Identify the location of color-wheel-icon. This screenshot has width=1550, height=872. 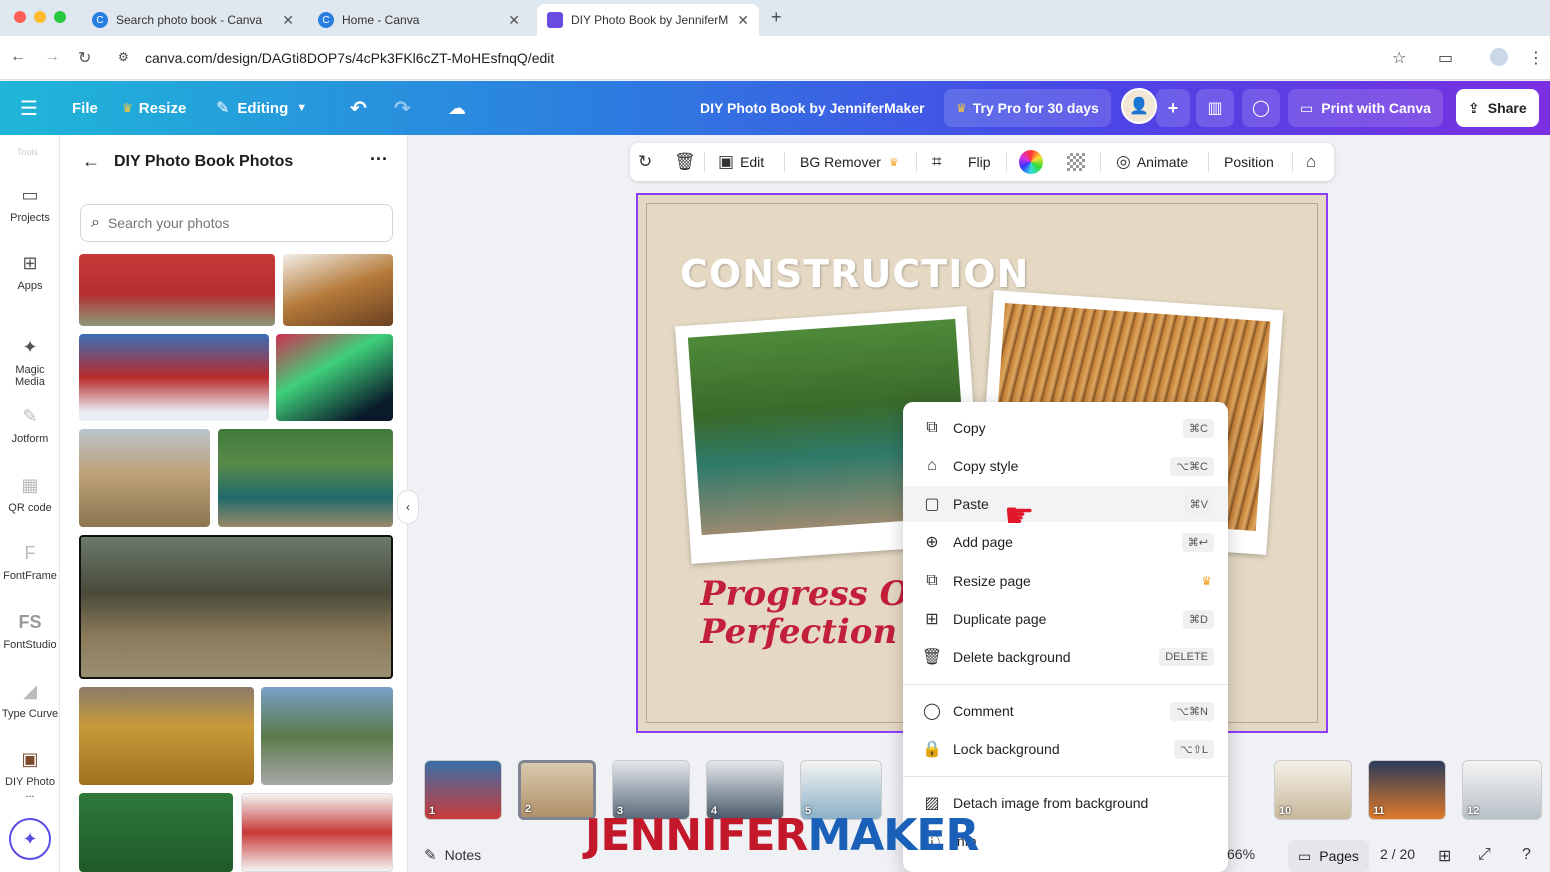
(1031, 162).